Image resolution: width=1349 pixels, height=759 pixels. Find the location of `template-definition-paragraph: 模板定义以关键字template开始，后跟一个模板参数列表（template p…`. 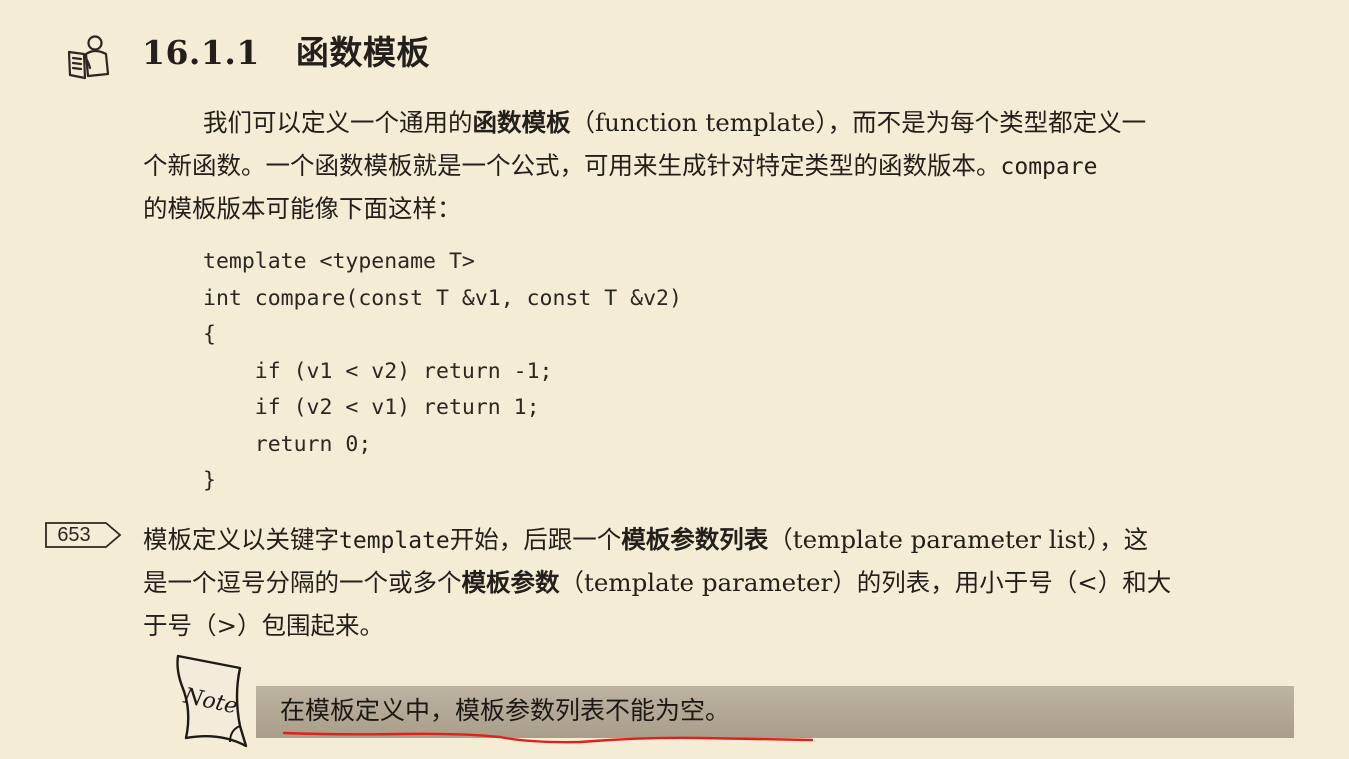

template-definition-paragraph: 模板定义以关键字template开始，后跟一个模板参数列表（template p… is located at coordinates (717, 582).